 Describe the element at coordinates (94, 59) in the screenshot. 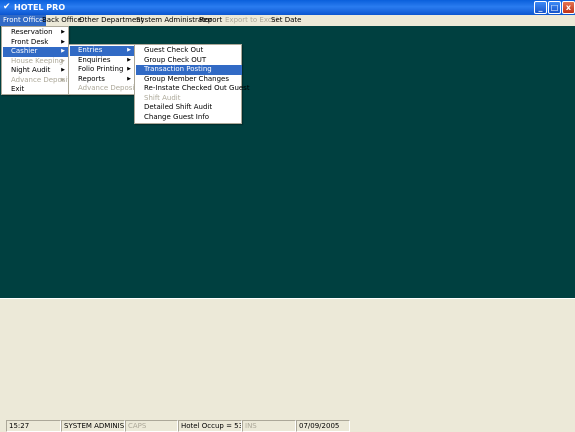

I see `menu-item-label: Enquiries` at that location.